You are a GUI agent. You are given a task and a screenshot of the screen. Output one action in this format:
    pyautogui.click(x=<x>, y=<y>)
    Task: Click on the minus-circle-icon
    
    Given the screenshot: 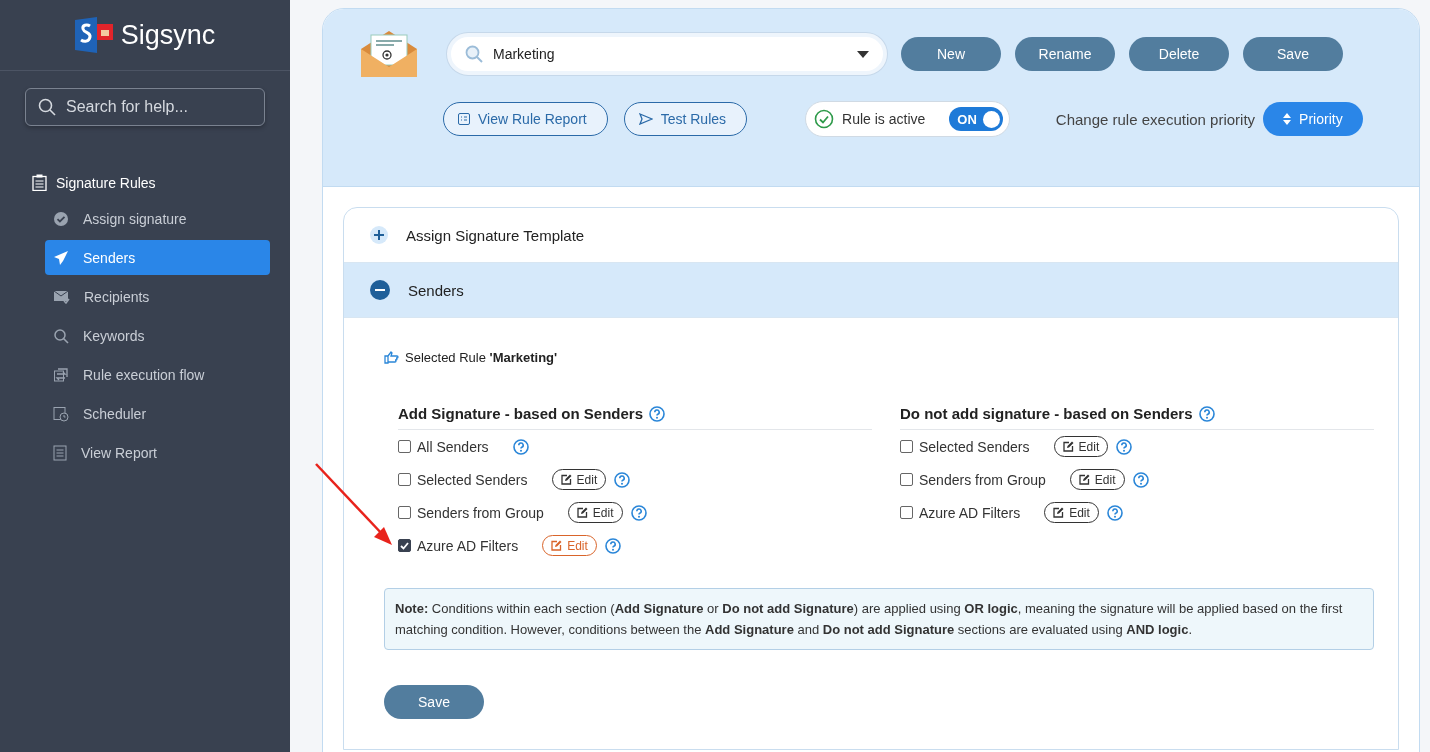 What is the action you would take?
    pyautogui.click(x=380, y=290)
    